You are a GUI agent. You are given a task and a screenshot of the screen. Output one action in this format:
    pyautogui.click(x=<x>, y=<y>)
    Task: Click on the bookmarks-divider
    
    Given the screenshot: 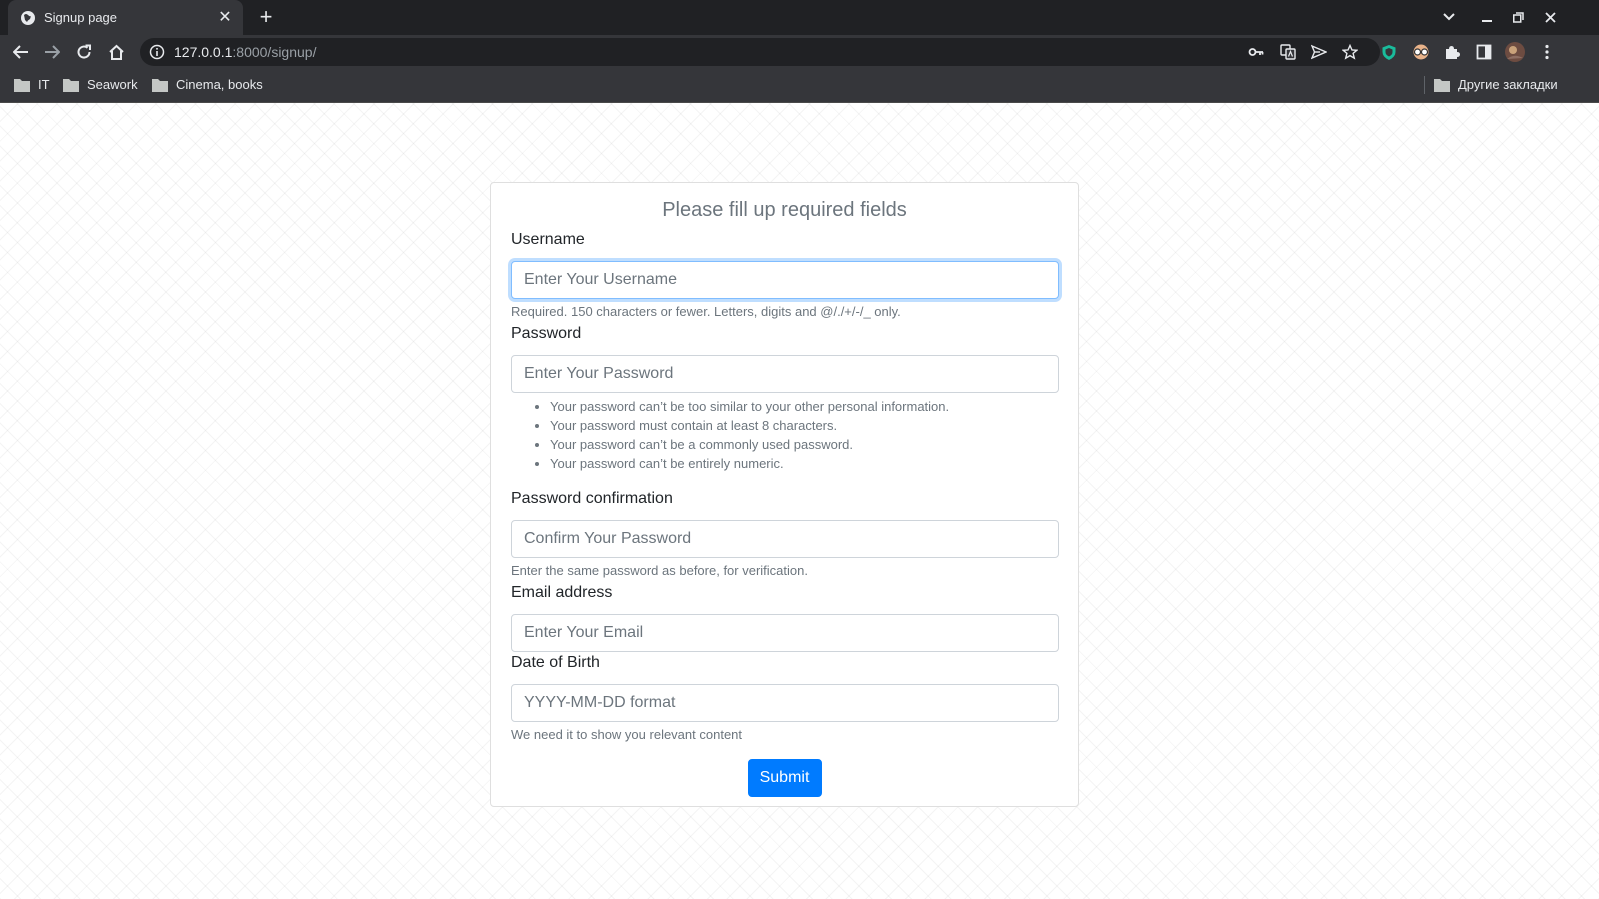 What is the action you would take?
    pyautogui.click(x=1424, y=85)
    